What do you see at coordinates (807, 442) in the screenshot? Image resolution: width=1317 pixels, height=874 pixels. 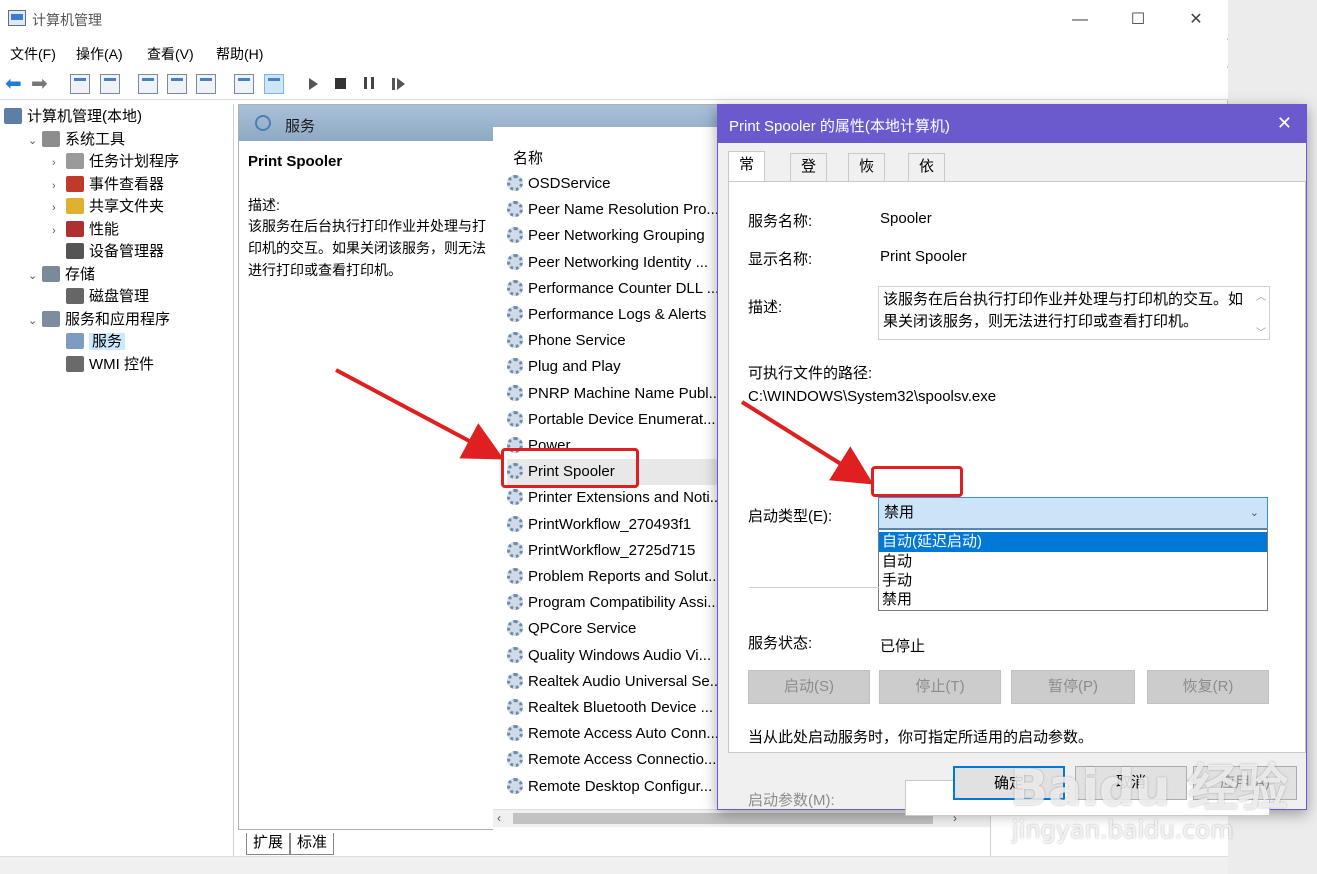 I see `arrow-to-auto-option` at bounding box center [807, 442].